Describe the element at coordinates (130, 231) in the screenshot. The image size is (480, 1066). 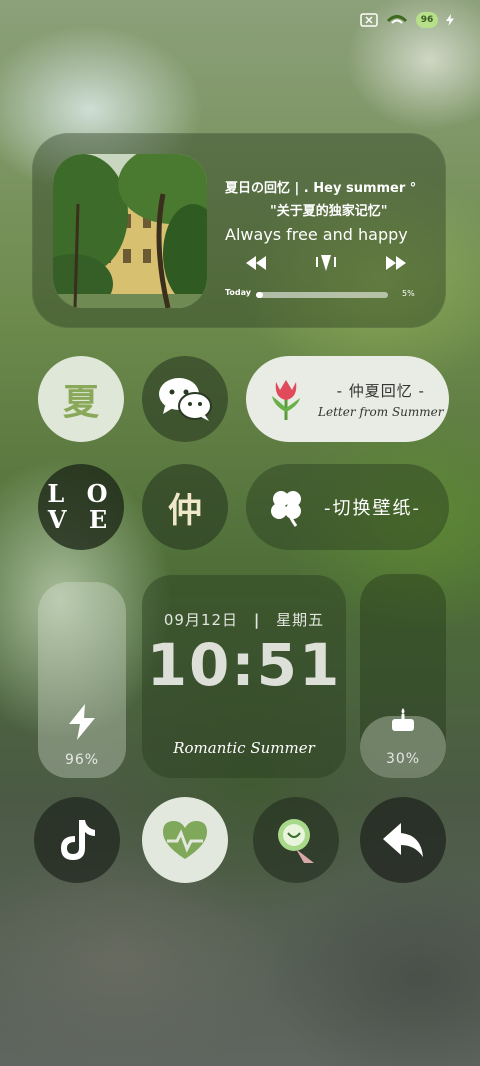
I see `album-photo` at that location.